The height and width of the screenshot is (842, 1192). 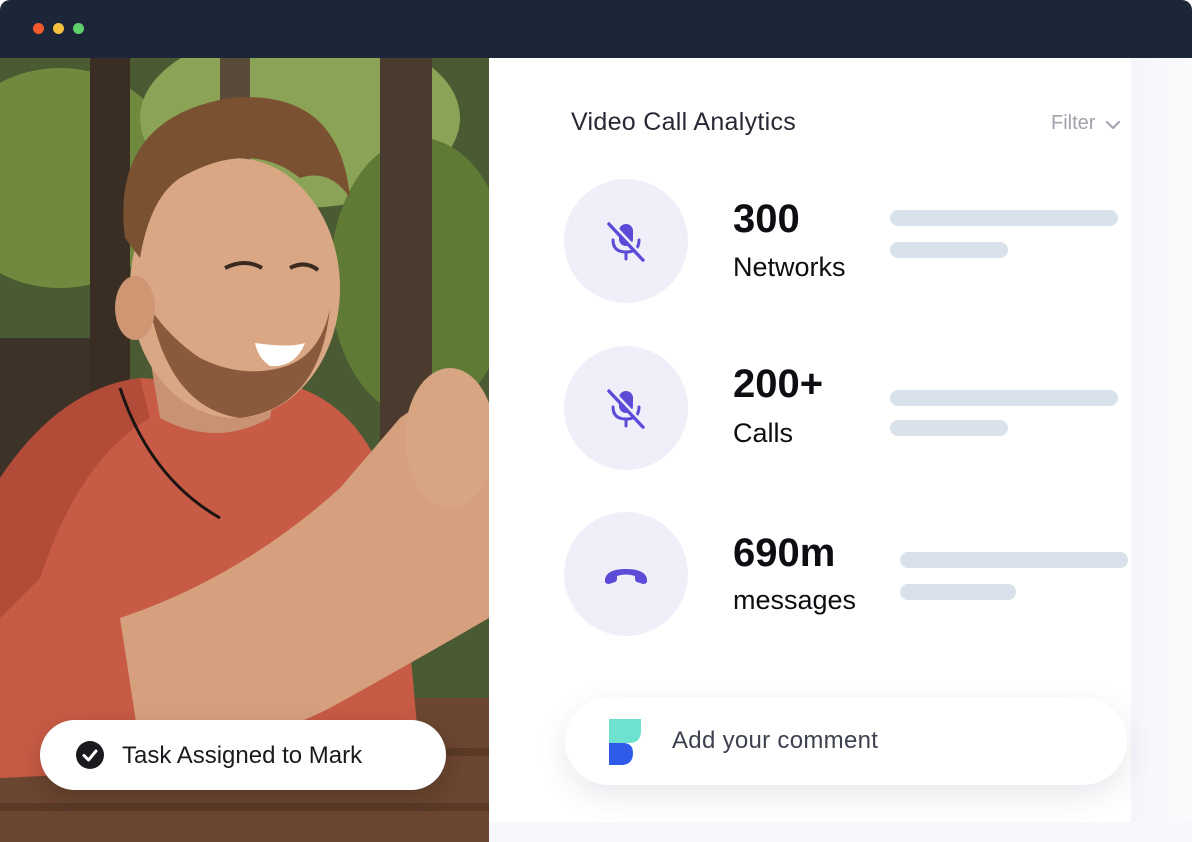 What do you see at coordinates (778, 384) in the screenshot?
I see `stat-value: 200+` at bounding box center [778, 384].